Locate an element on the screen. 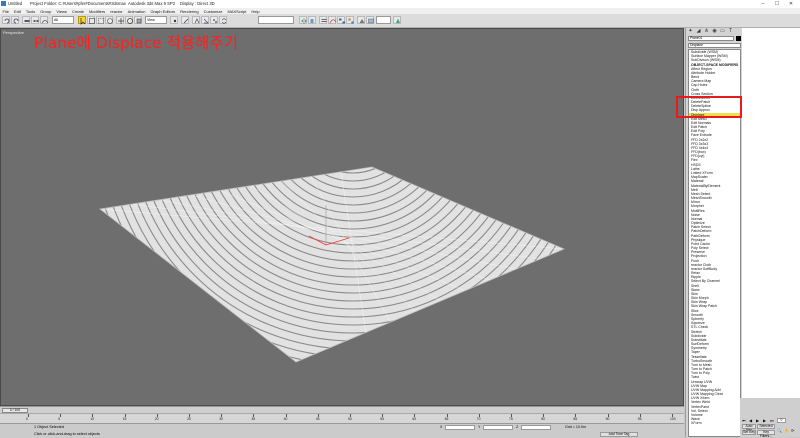 This screenshot has width=800, height=438. object-name-field: Plane01 is located at coordinates (711, 38).